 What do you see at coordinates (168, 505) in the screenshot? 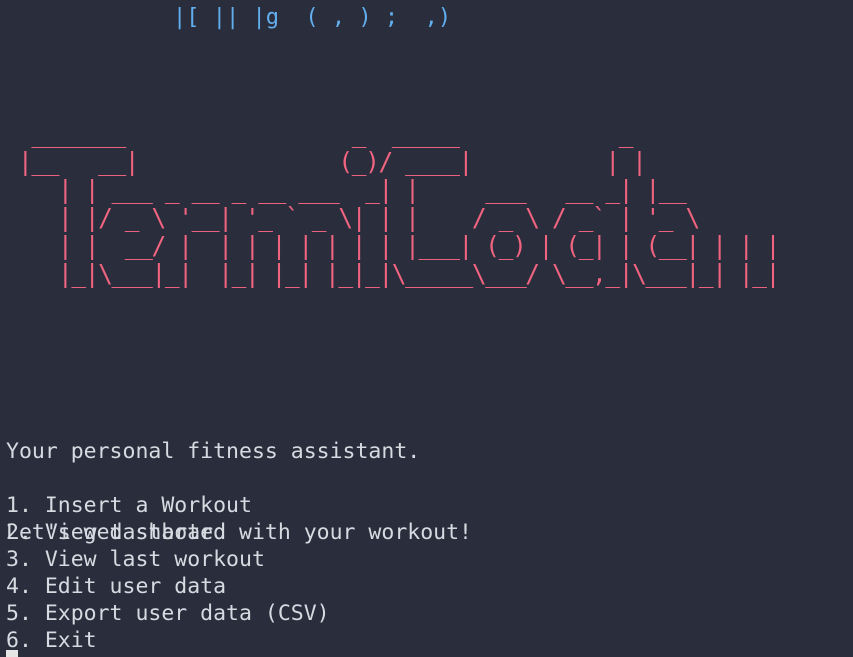
I see `menu-item-insert-workout: 1. Insert a Workout` at bounding box center [168, 505].